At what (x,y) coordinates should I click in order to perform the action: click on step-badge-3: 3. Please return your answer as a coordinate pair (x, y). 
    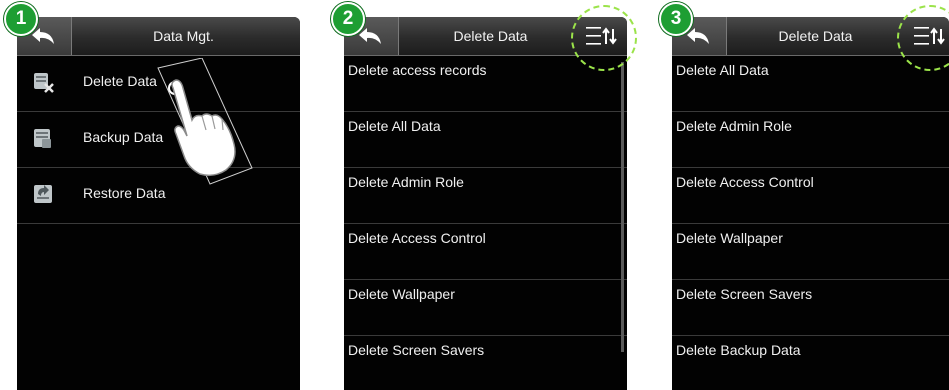
    Looking at the image, I should click on (676, 19).